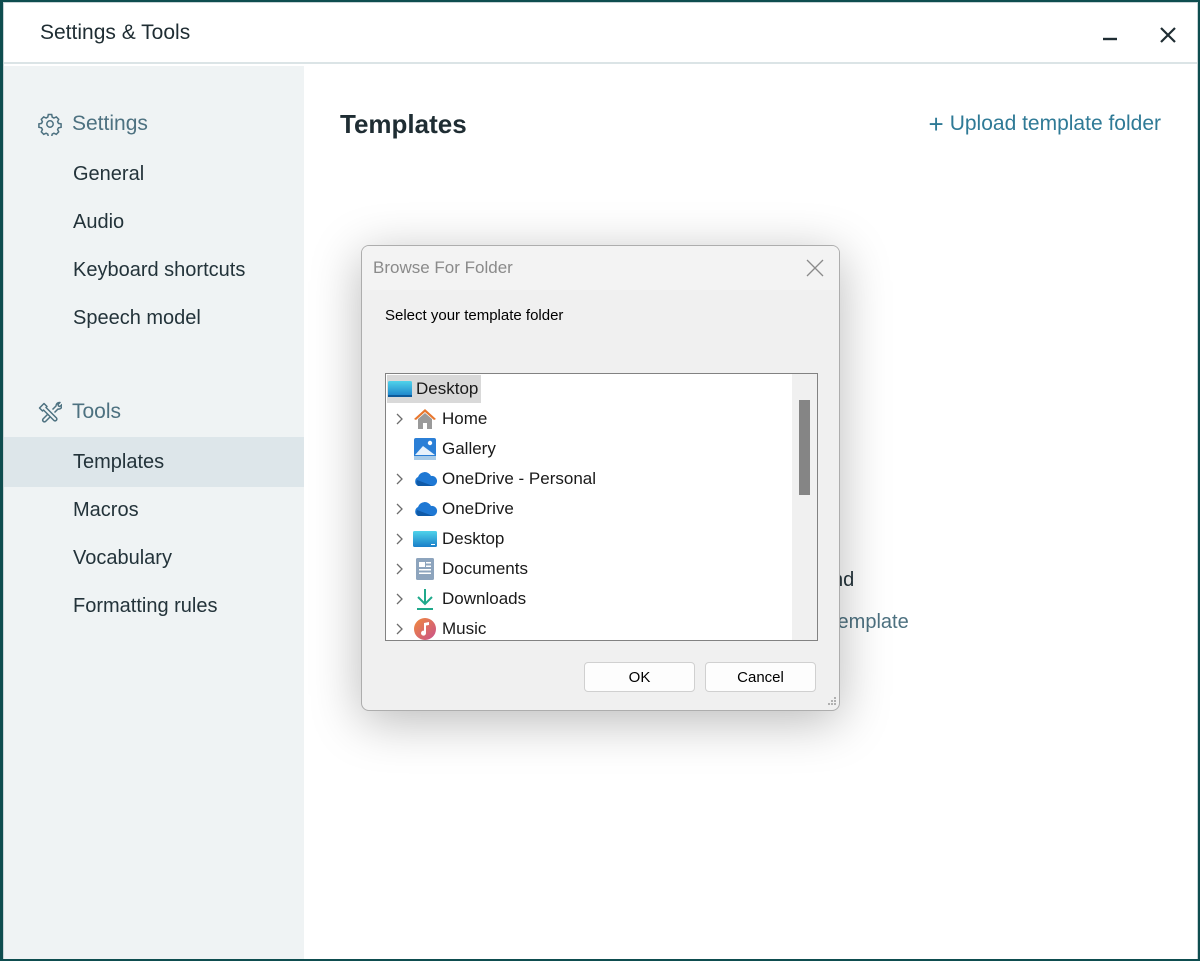 Image resolution: width=1200 pixels, height=961 pixels. What do you see at coordinates (50, 124) in the screenshot?
I see `gear-icon` at bounding box center [50, 124].